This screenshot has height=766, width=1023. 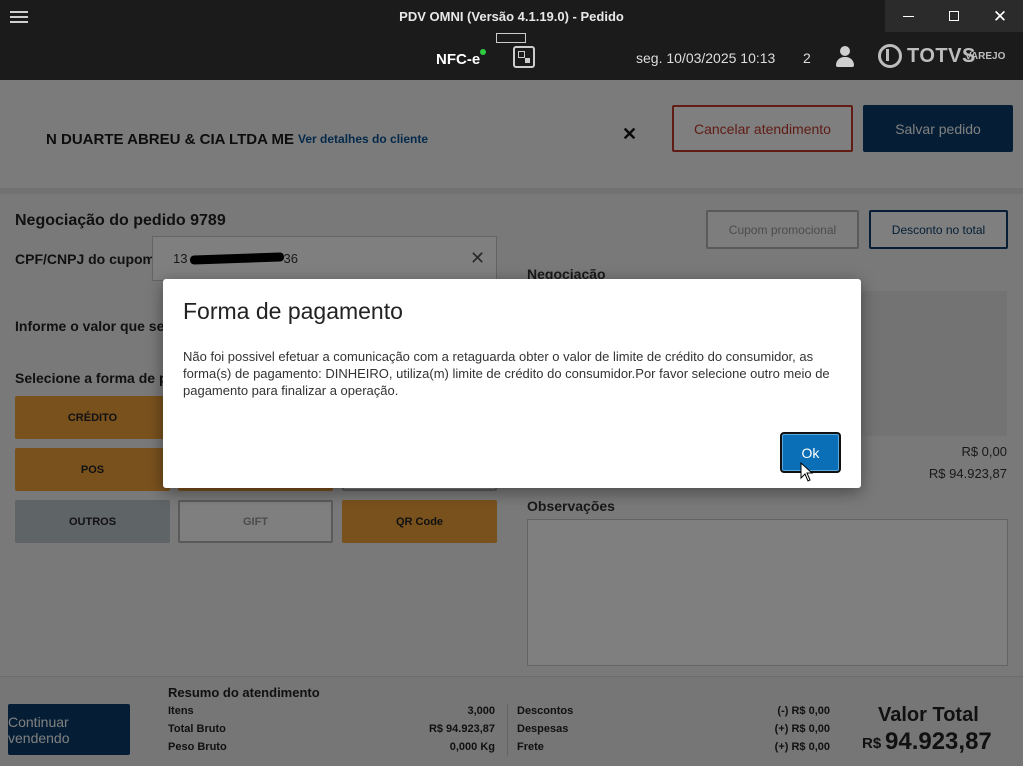 What do you see at coordinates (807, 58) in the screenshot?
I see `user-count: 2` at bounding box center [807, 58].